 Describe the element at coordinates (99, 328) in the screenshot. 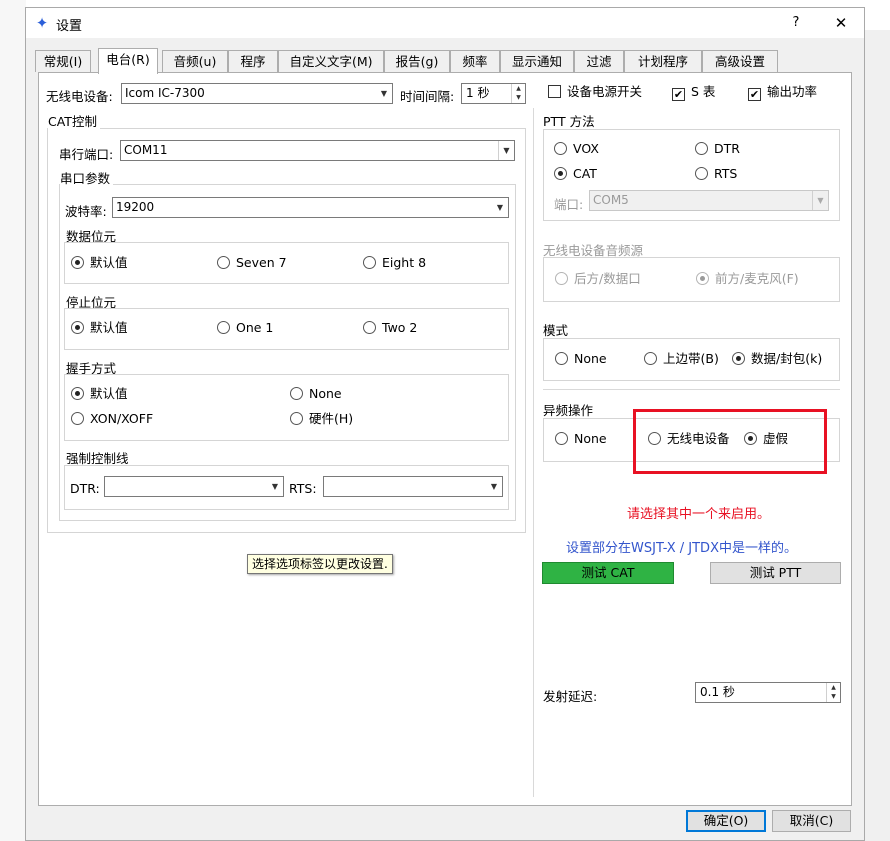

I see `stopbits-default-radio: 默认值` at that location.